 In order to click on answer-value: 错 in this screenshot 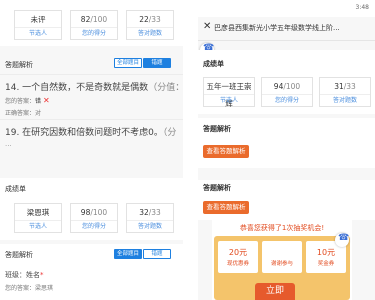, I will do `click(38, 101)`.